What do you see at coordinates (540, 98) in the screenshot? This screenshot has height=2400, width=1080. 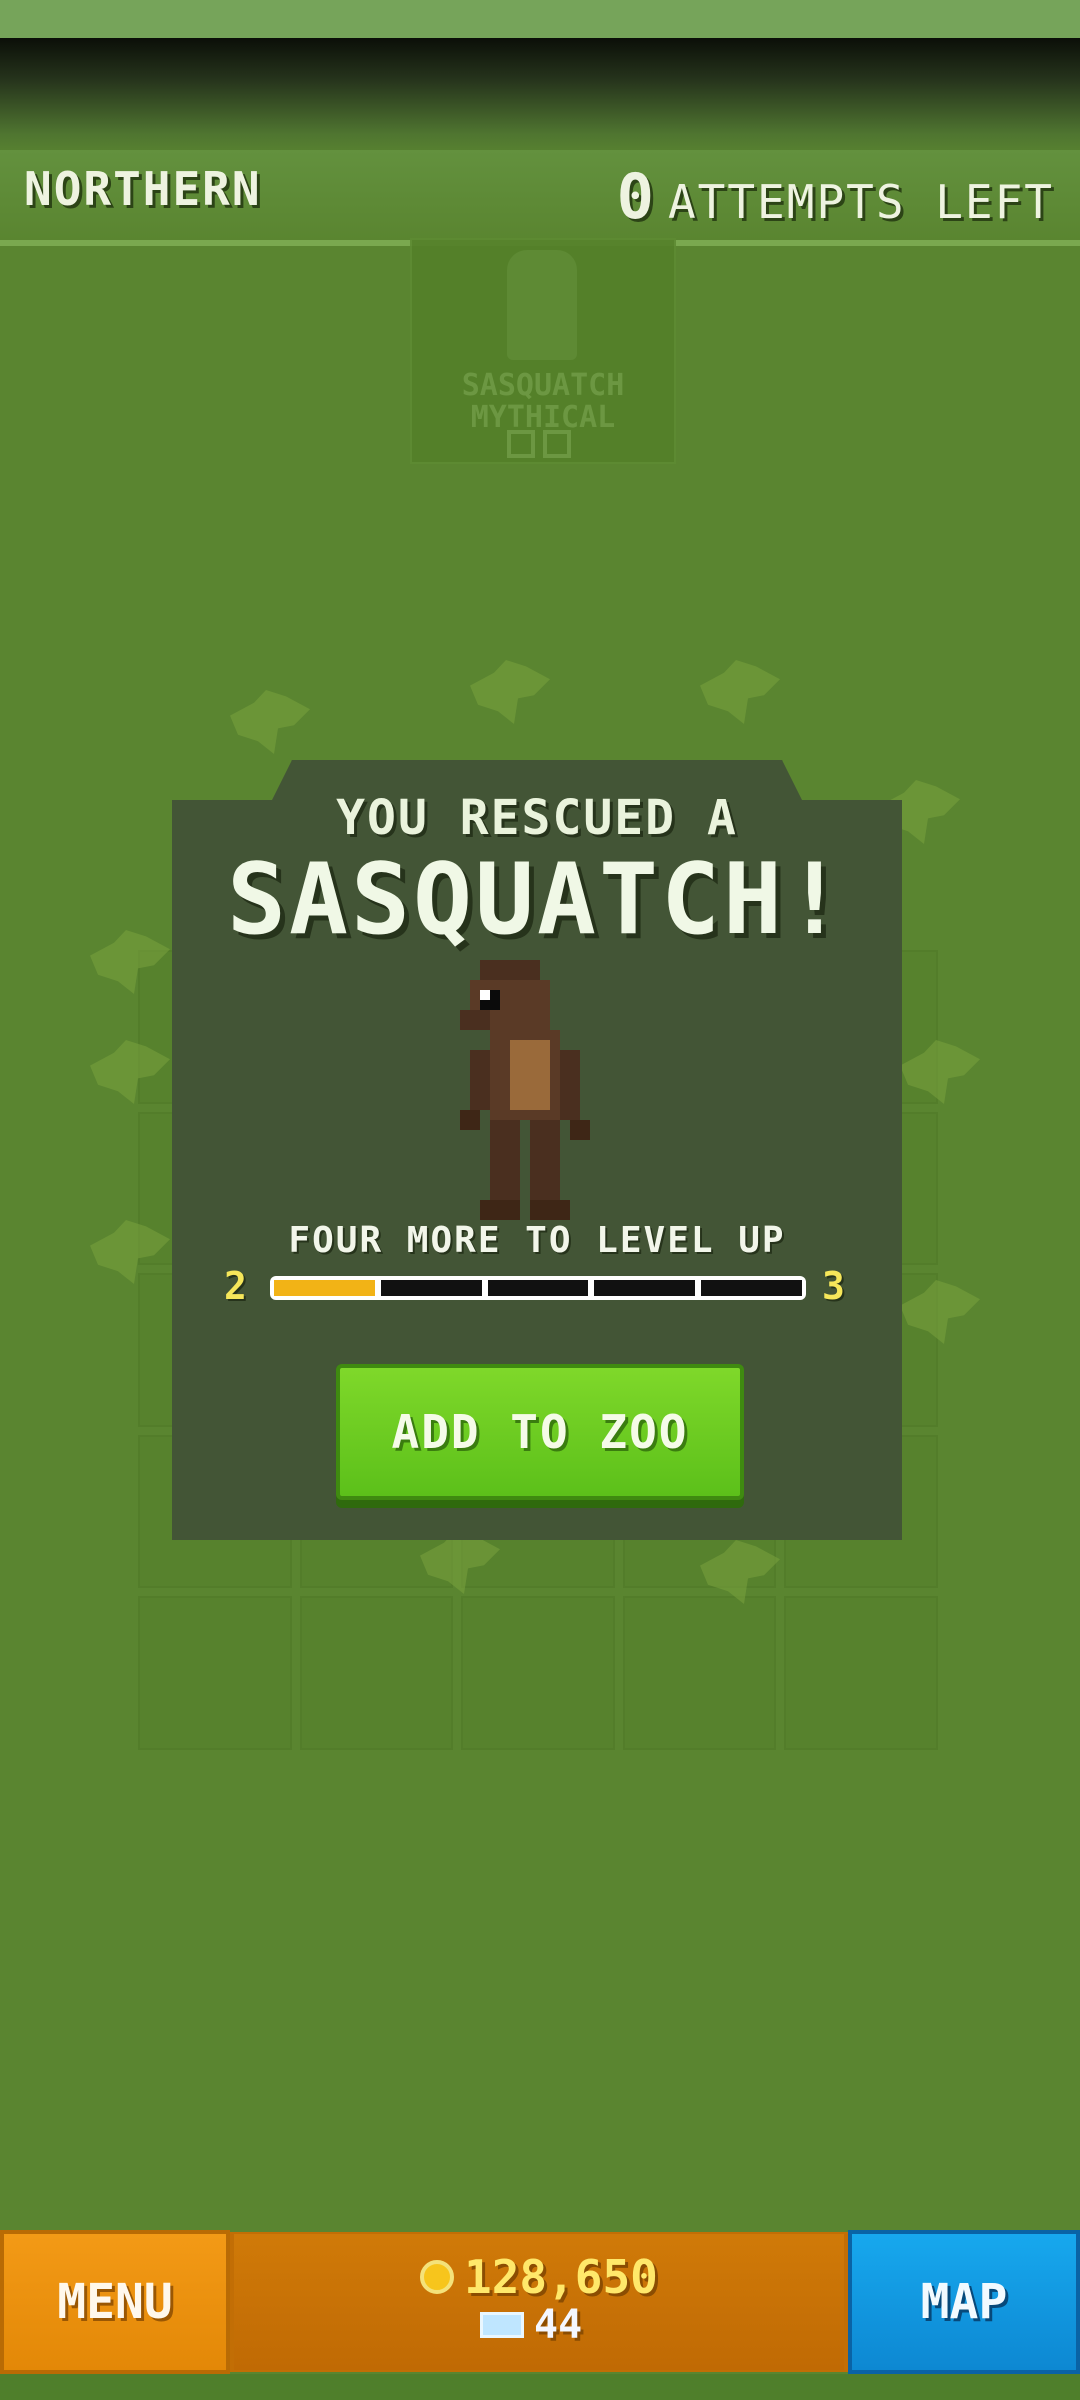 I see `top-shade` at bounding box center [540, 98].